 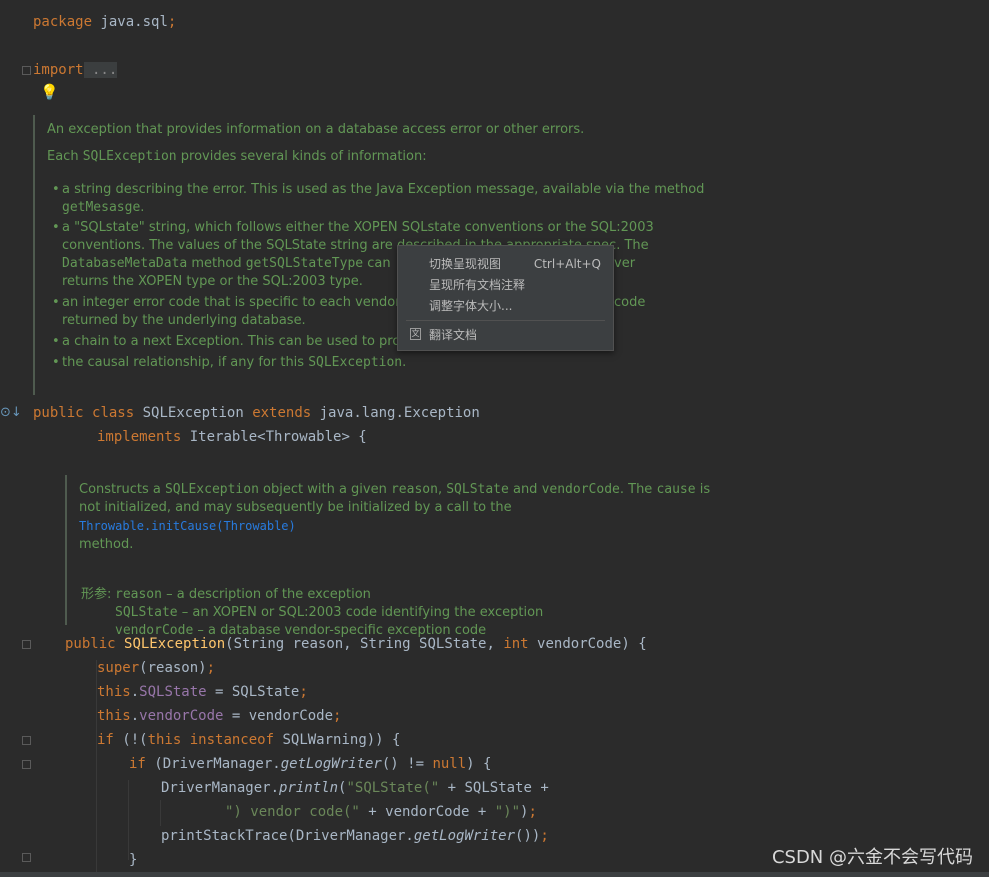 What do you see at coordinates (11, 412) in the screenshot?
I see `implementation-gutter-icon: ⊙↓` at bounding box center [11, 412].